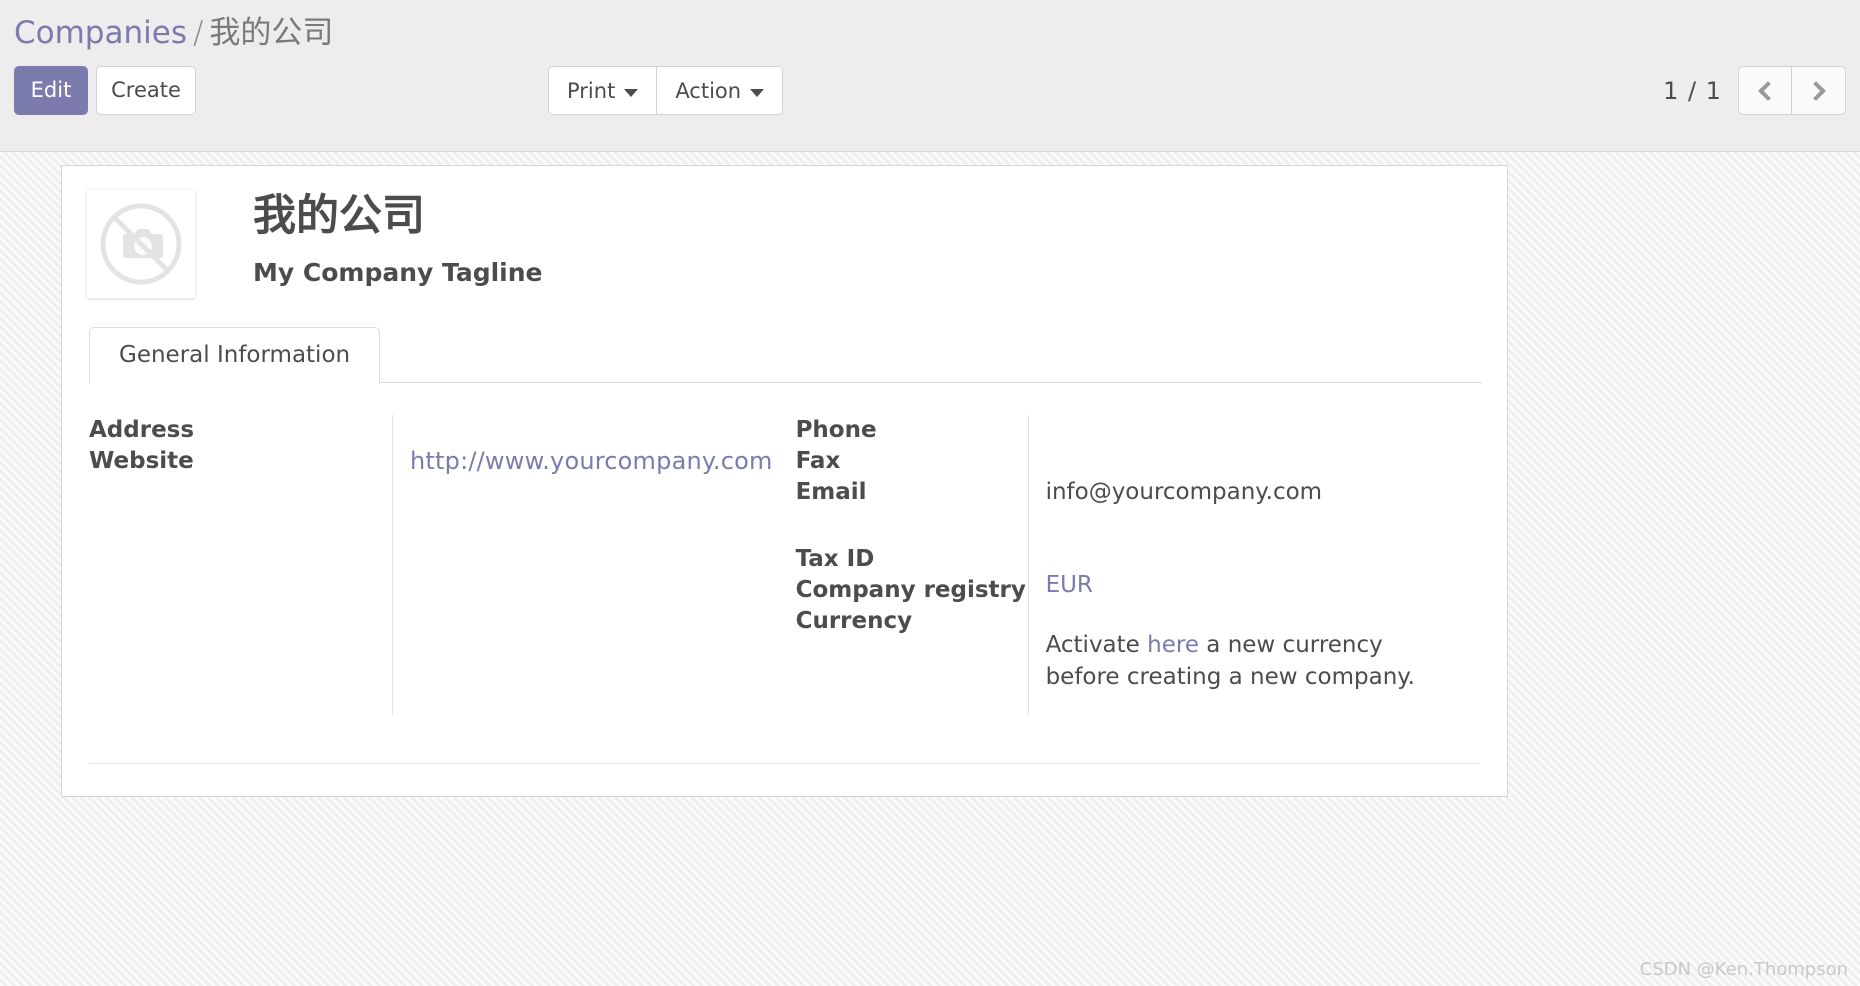 The height and width of the screenshot is (986, 1860). I want to click on activate-currency-here-link: here, so click(1173, 645).